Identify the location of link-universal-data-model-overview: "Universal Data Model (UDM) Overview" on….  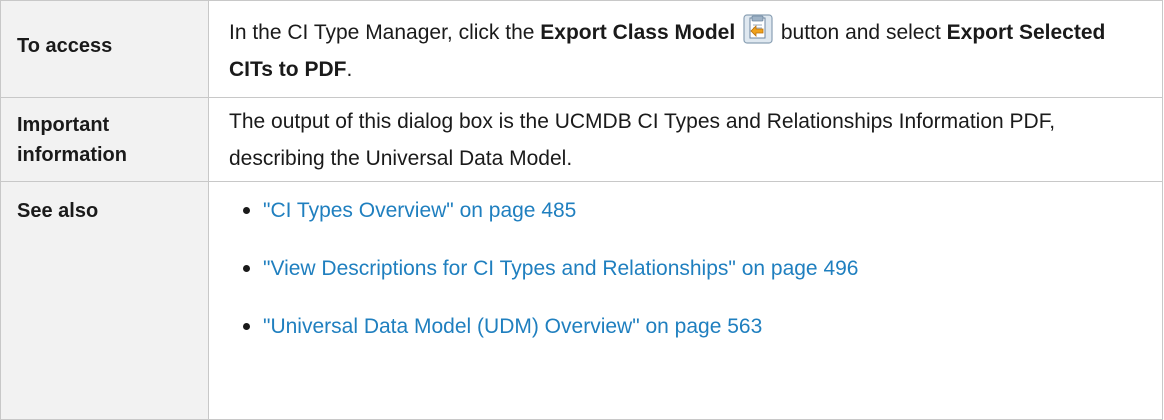
(512, 326).